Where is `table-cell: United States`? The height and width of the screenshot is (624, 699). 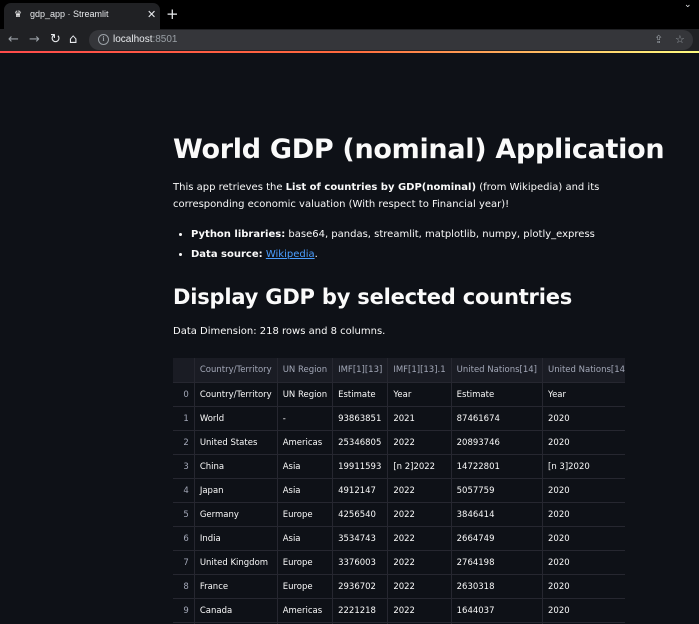
table-cell: United States is located at coordinates (236, 442).